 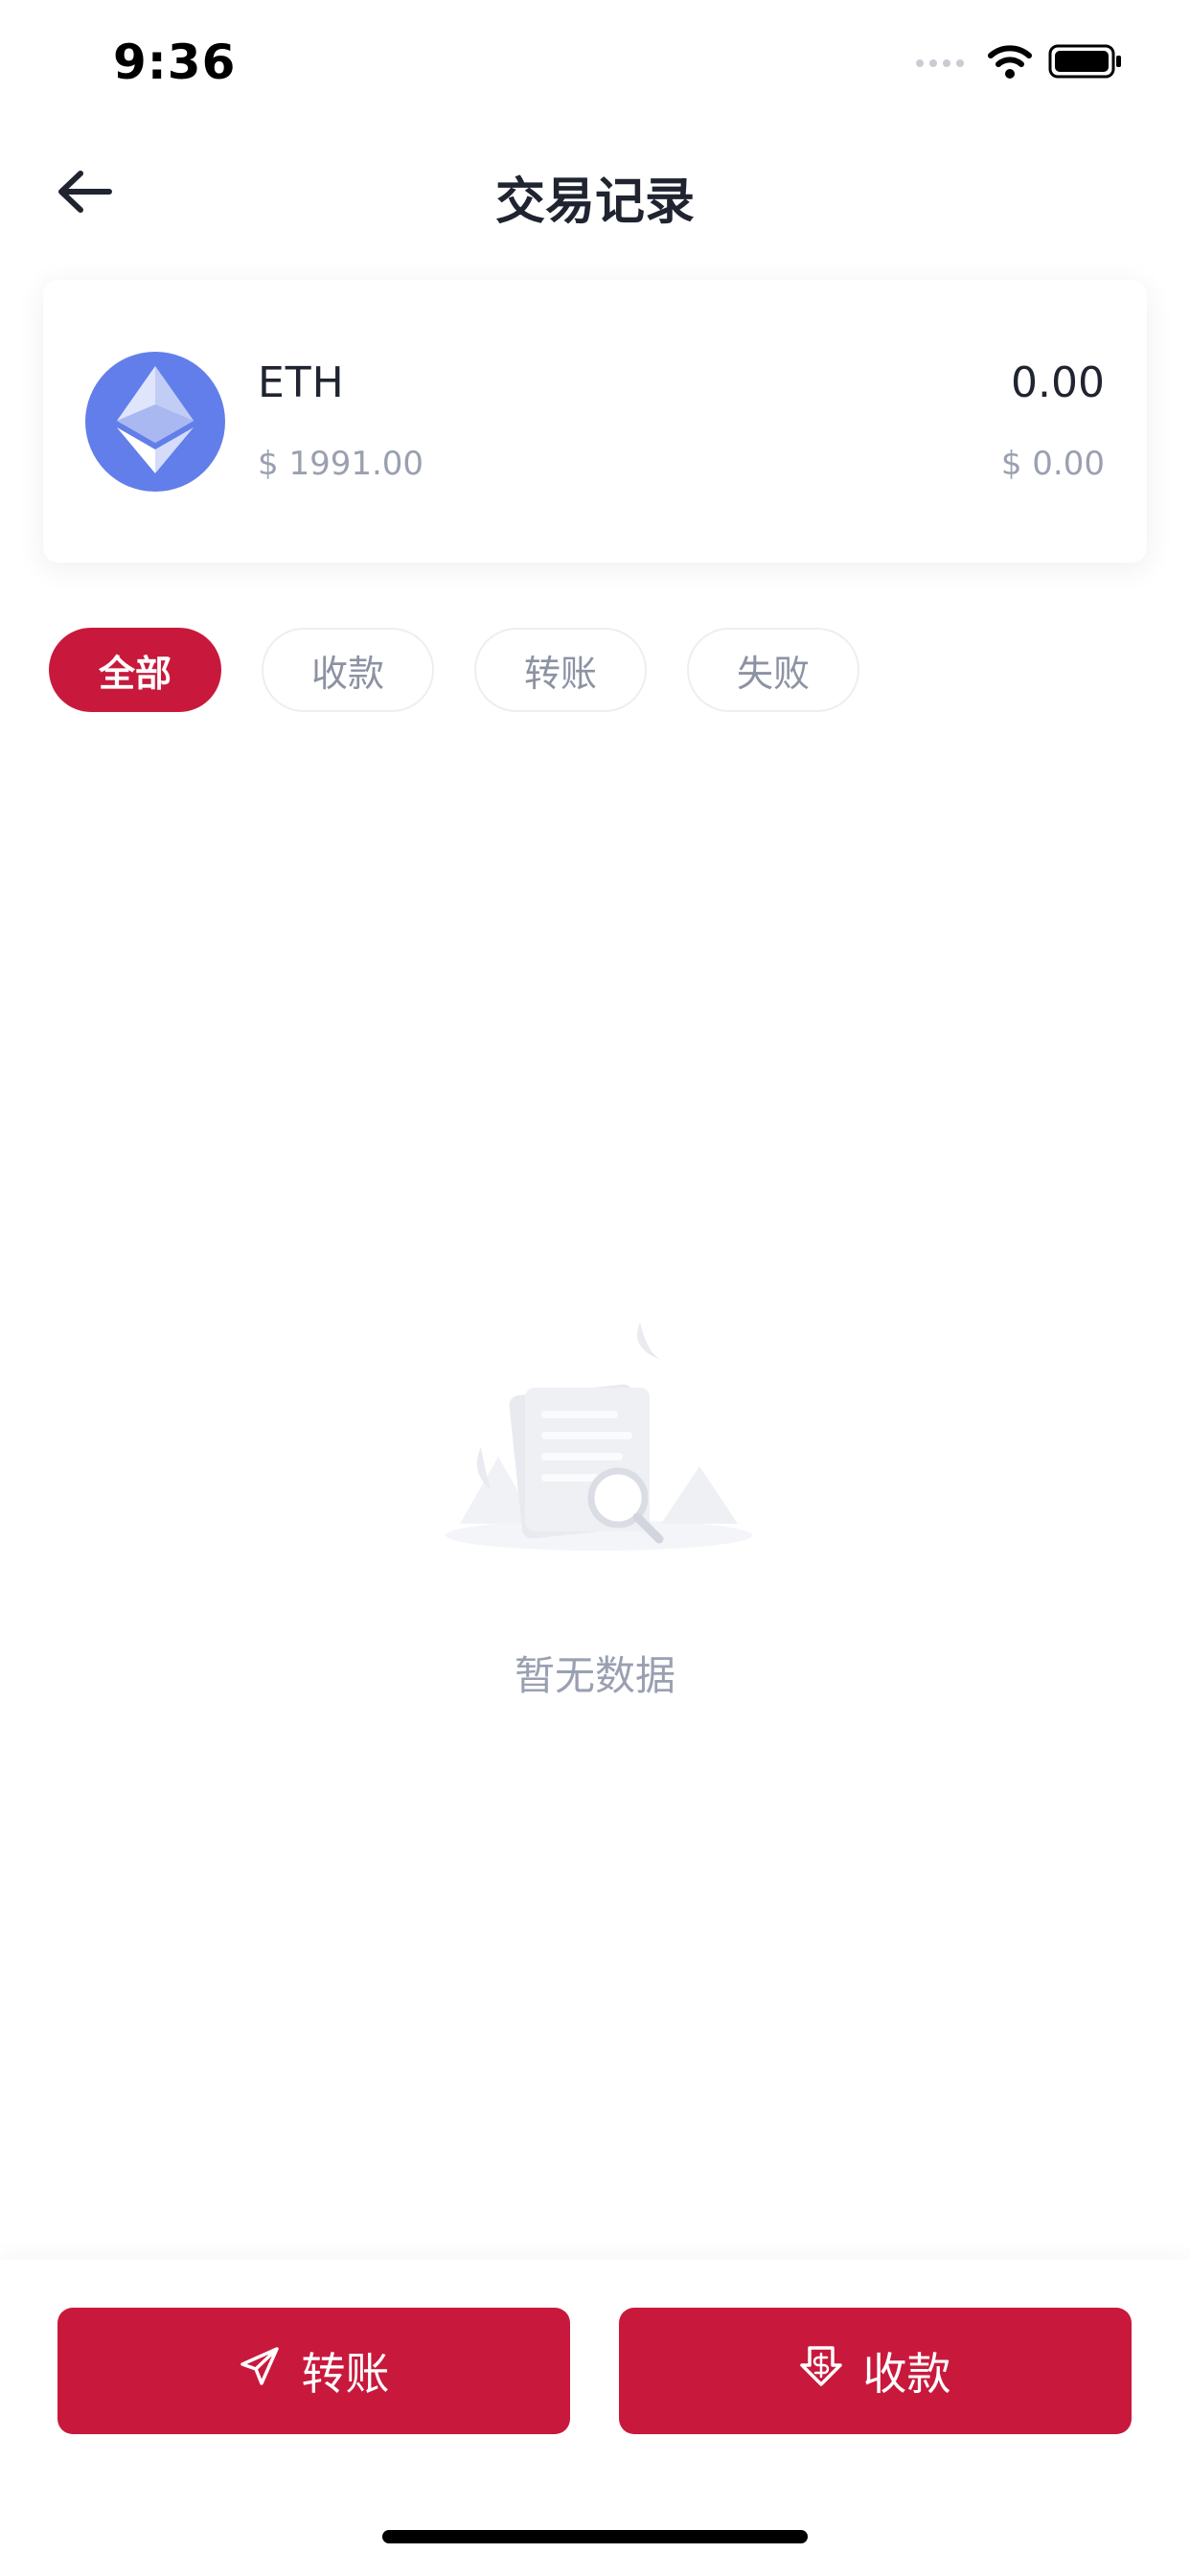 I want to click on empty-state-text: 暂无数据, so click(x=594, y=1675).